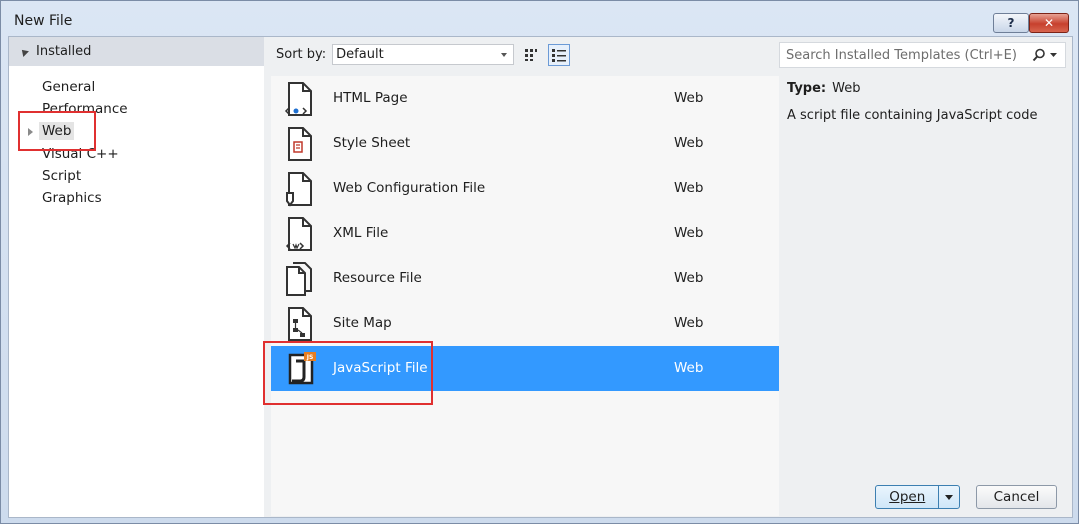 The height and width of the screenshot is (524, 1079). I want to click on highlight-box-web, so click(57, 131).